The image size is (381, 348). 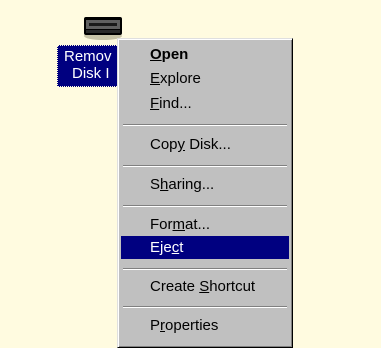 I want to click on menu-item-format-accel: m, so click(x=179, y=224).